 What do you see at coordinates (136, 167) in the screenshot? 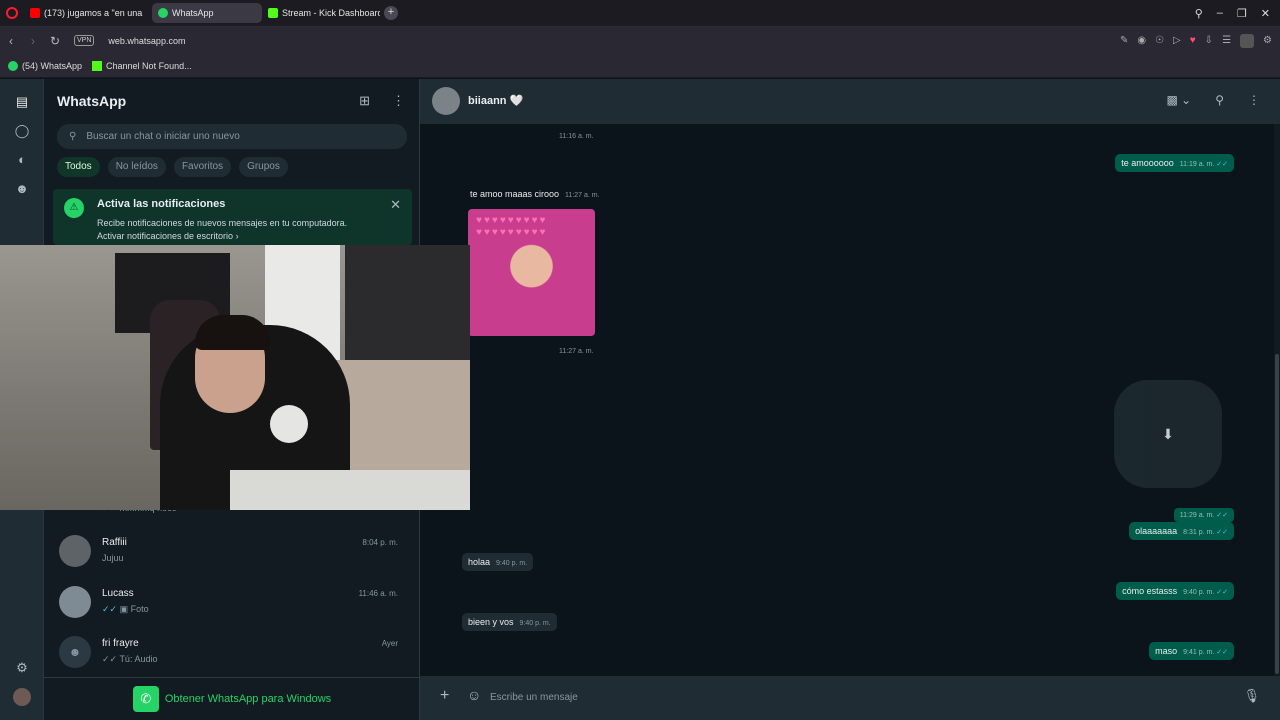
I see `filter-unread: No leídos` at bounding box center [136, 167].